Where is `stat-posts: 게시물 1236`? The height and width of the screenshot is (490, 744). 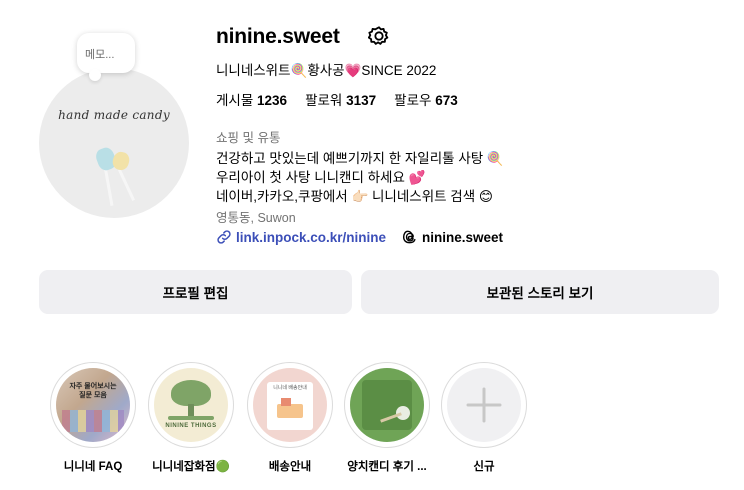 stat-posts: 게시물 1236 is located at coordinates (251, 99).